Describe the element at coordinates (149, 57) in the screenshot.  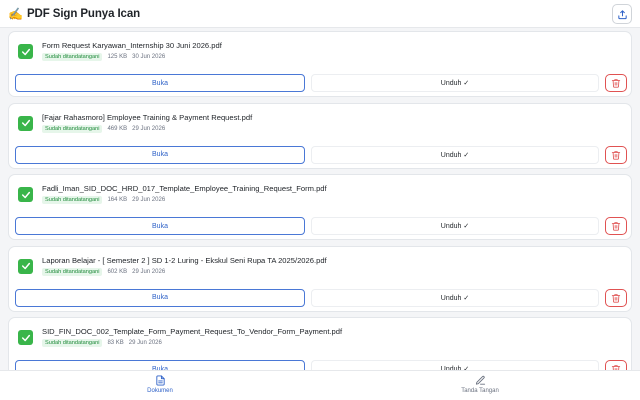
I see `file-date: 30 Jun 2026` at that location.